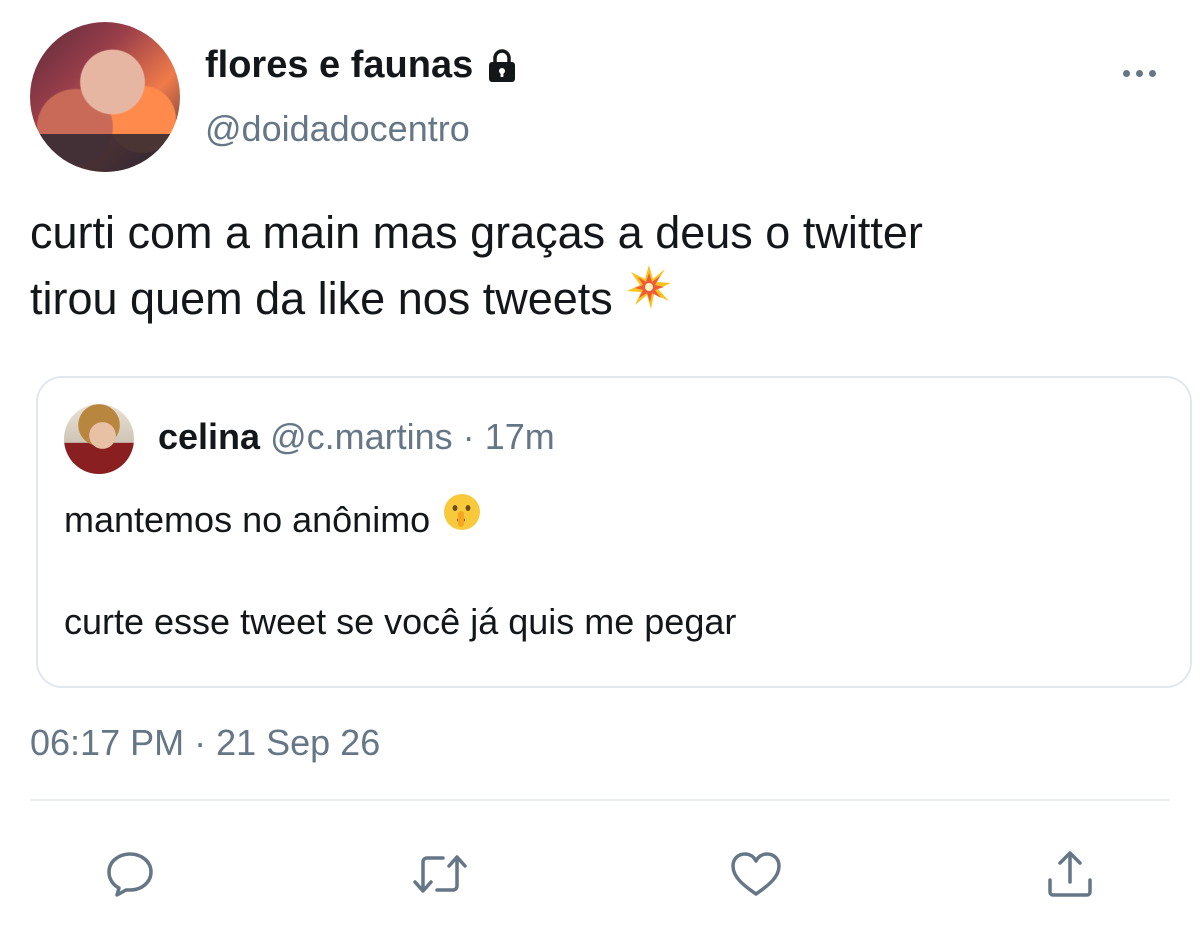 The height and width of the screenshot is (946, 1200). I want to click on heart-icon, so click(756, 874).